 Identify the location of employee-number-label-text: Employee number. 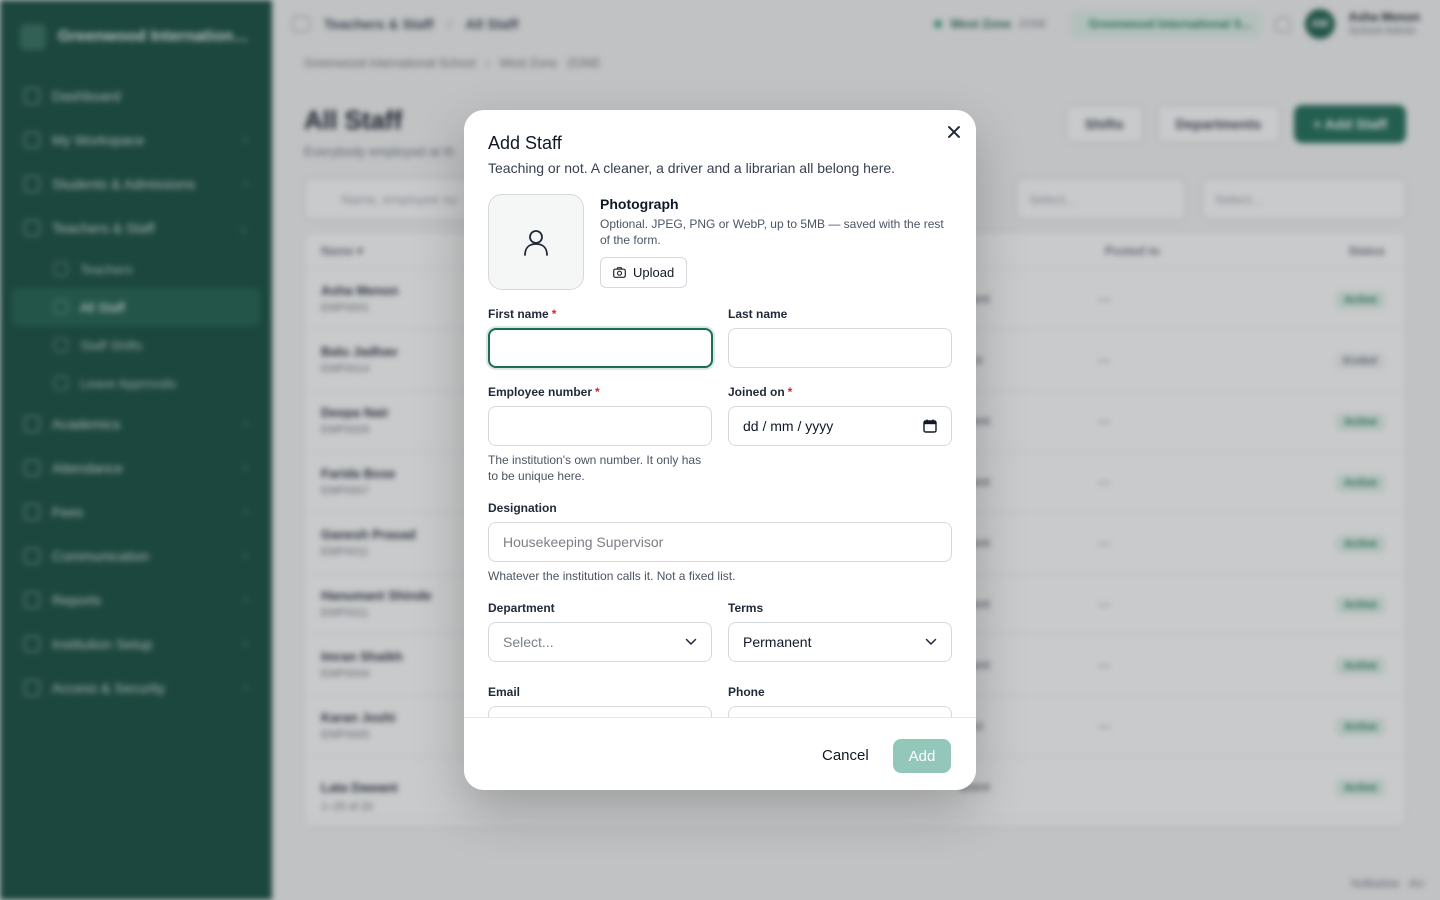
(540, 392).